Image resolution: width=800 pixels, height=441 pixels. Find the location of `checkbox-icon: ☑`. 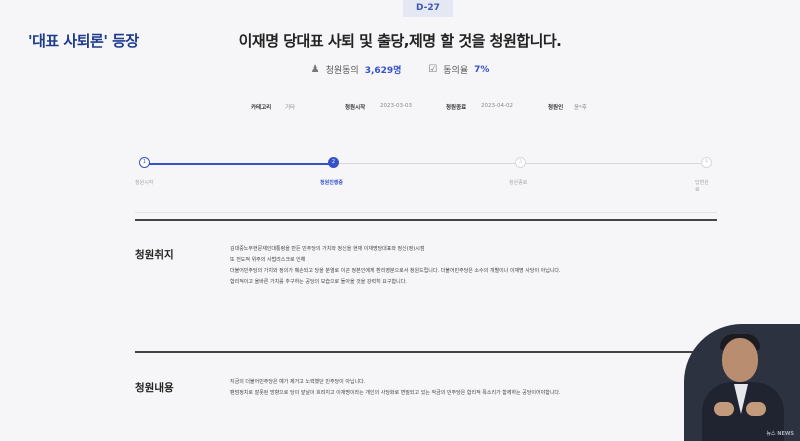

checkbox-icon: ☑ is located at coordinates (433, 69).